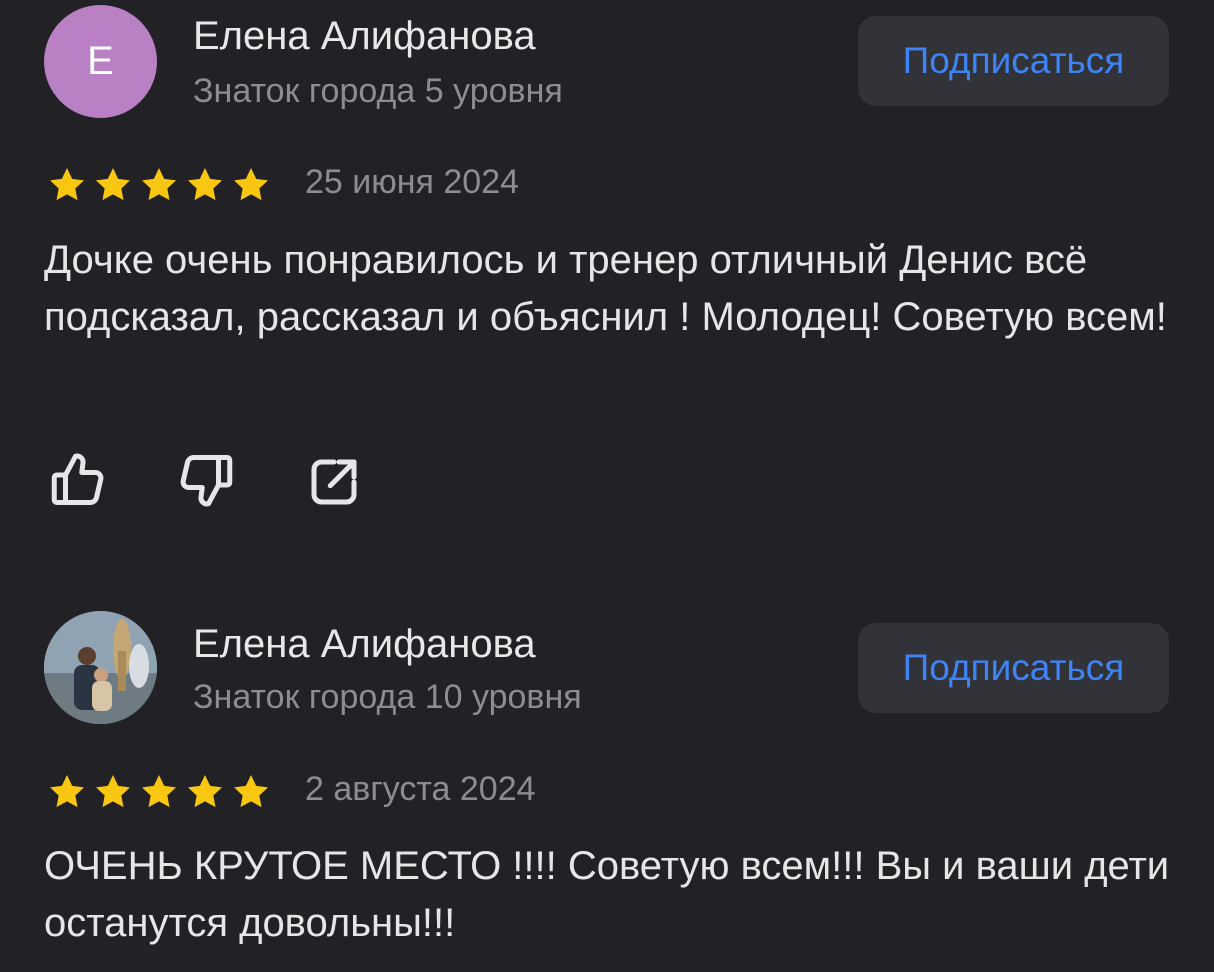 This screenshot has width=1214, height=972. I want to click on avatar-photo, so click(100, 667).